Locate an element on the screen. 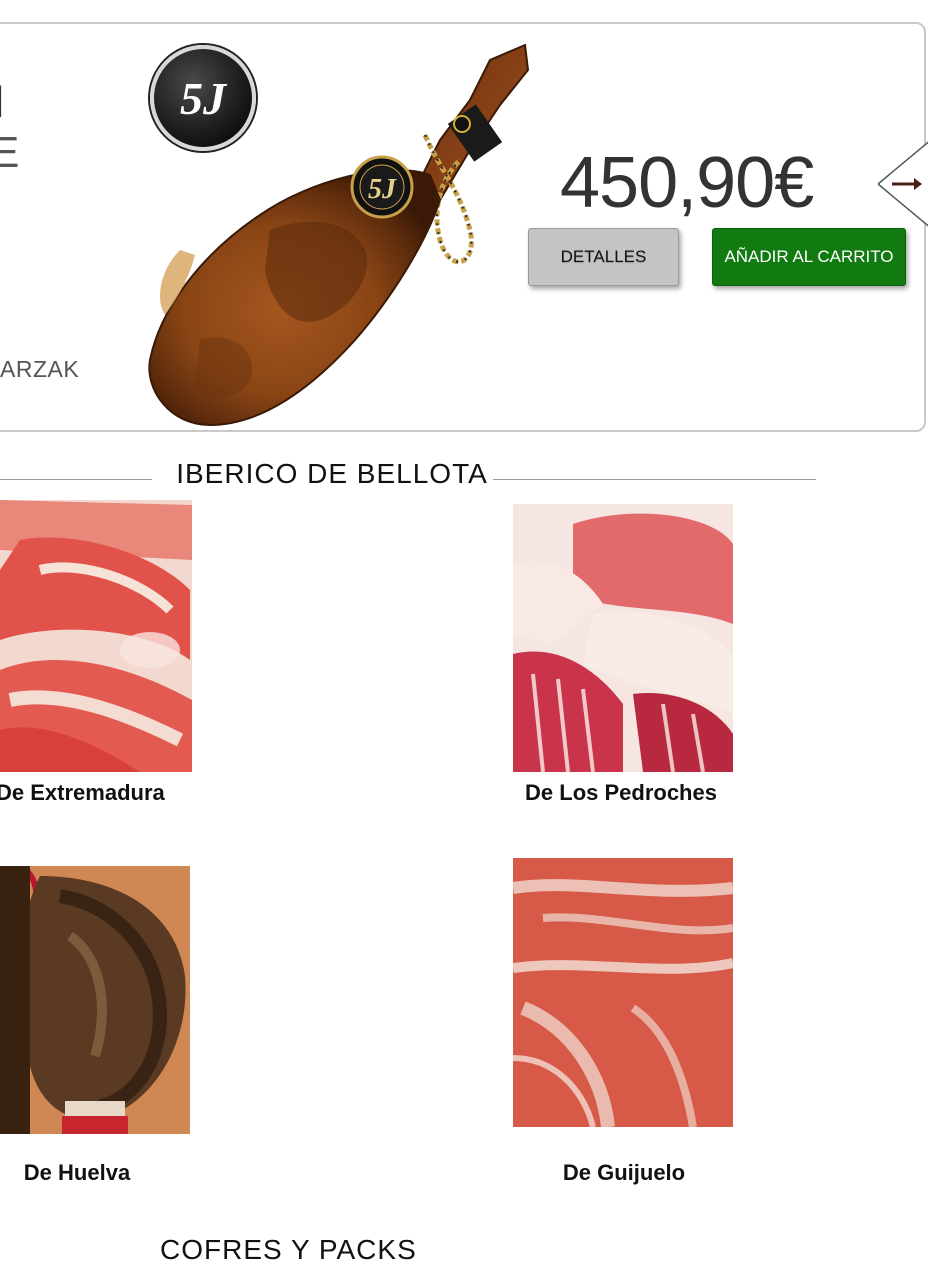 The height and width of the screenshot is (1266, 928). category-label-extremadura: De Extremadura is located at coordinates (84, 793).